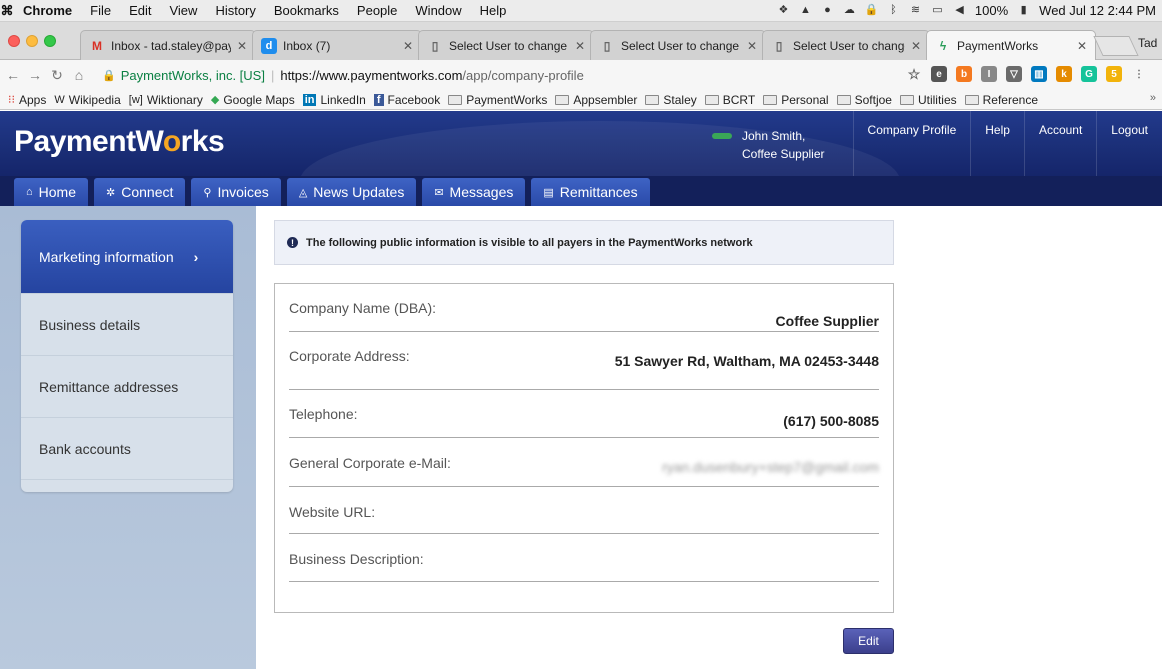 The height and width of the screenshot is (669, 1162). Describe the element at coordinates (872, 10) in the screenshot. I see `lock-icon: 🔒` at that location.